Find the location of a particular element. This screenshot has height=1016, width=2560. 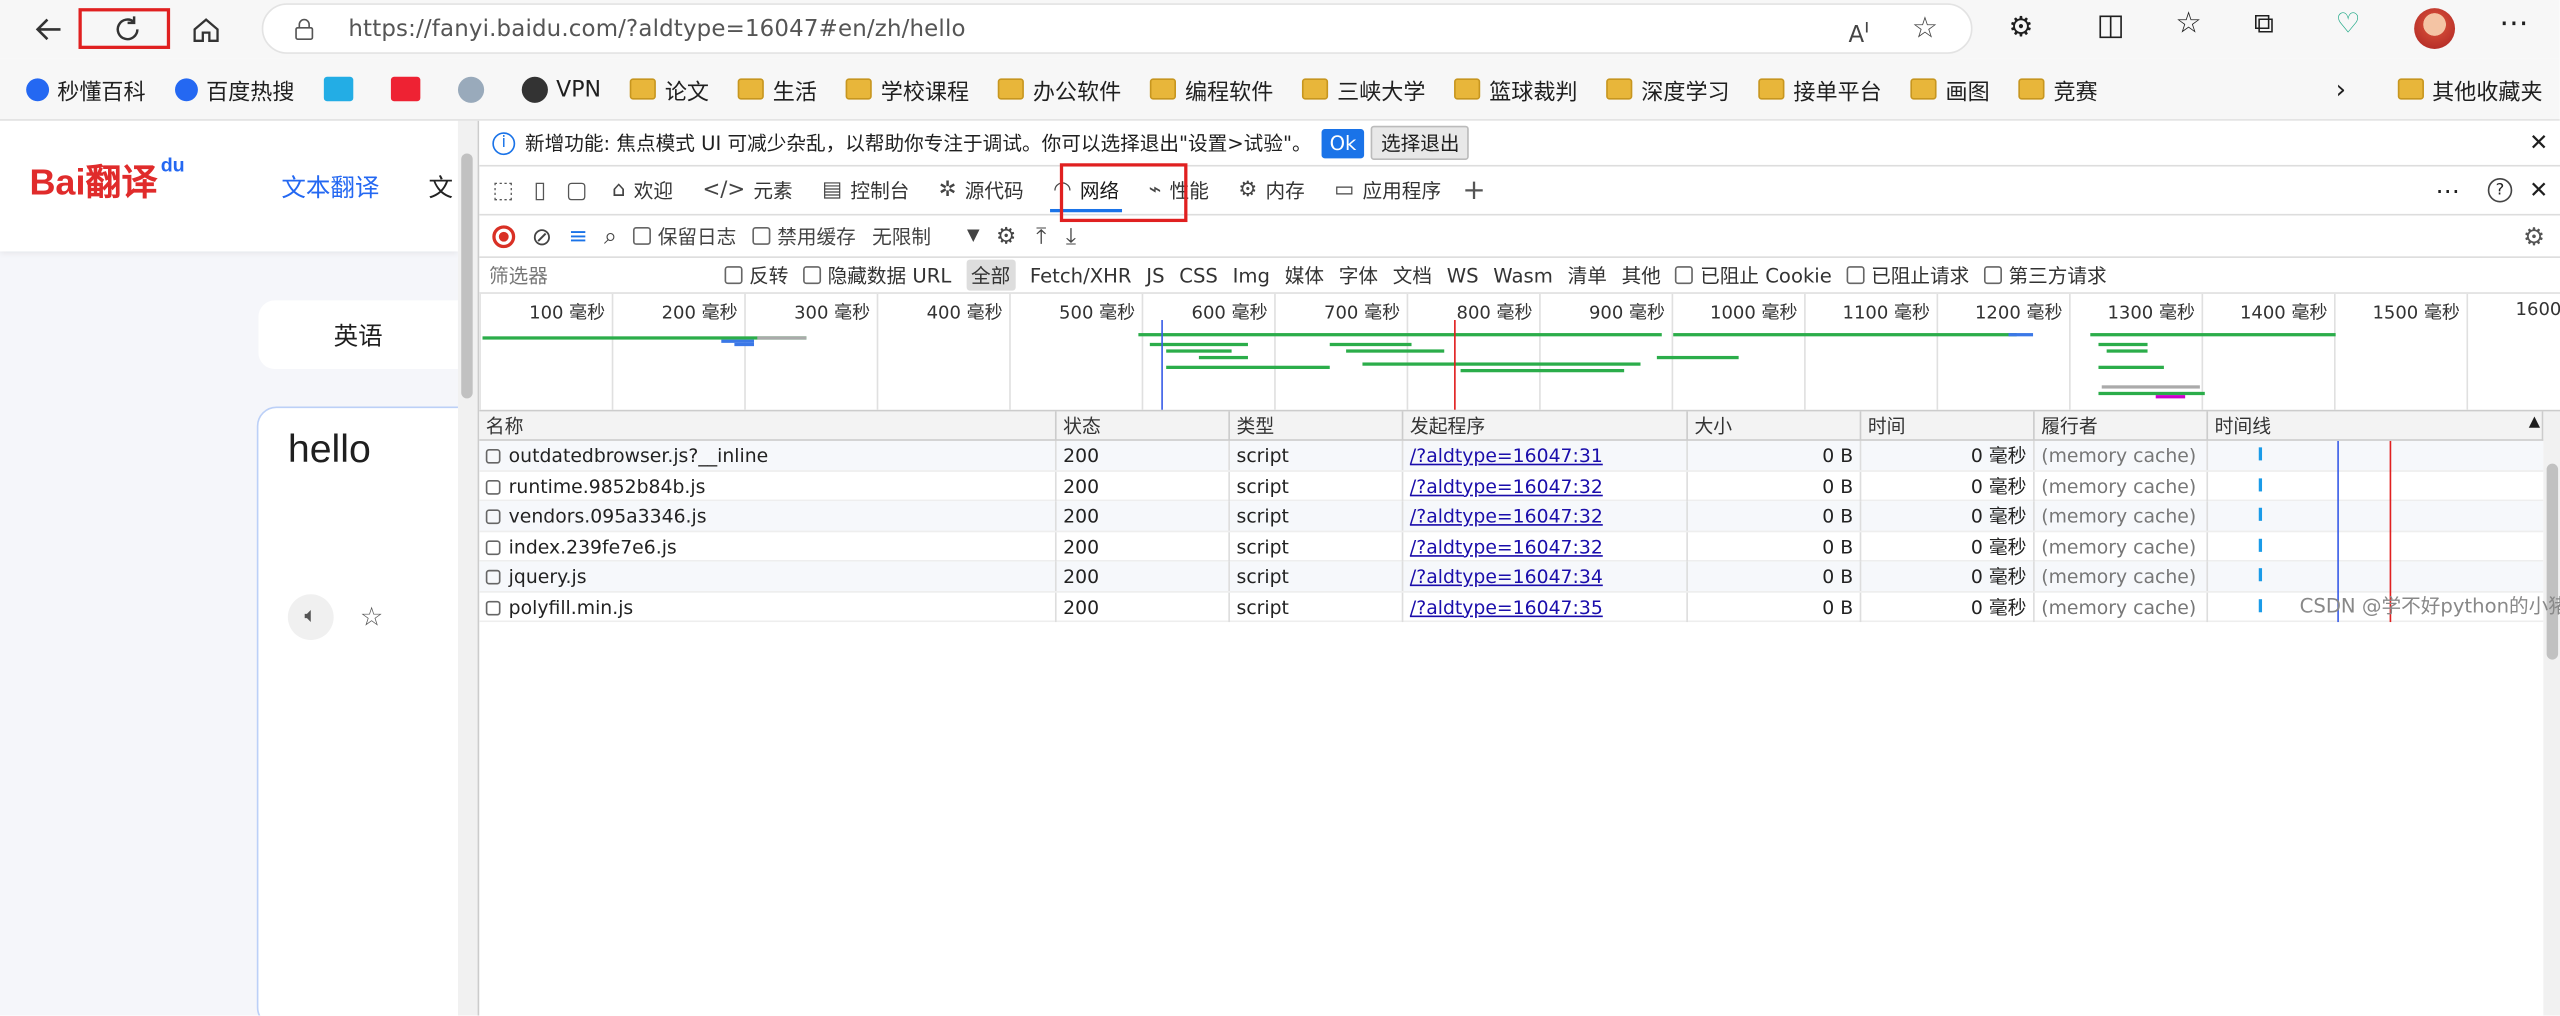

add-tab-icon: + is located at coordinates (1473, 190).